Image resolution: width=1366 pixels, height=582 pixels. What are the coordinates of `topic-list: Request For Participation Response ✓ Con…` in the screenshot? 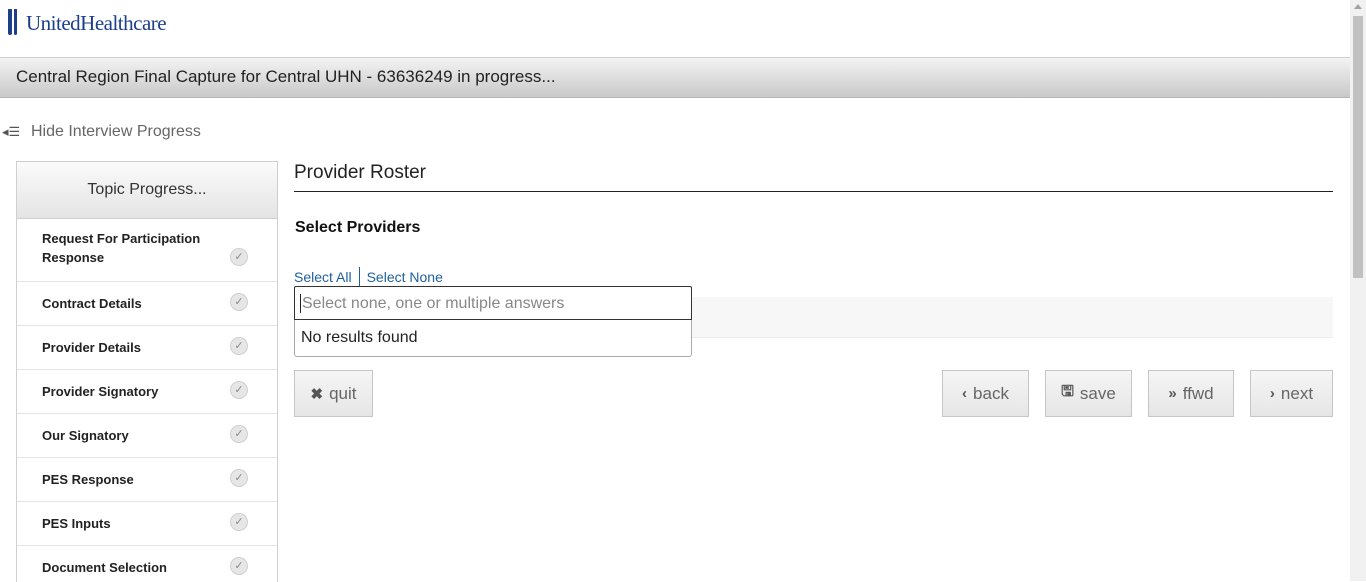 It's located at (147, 400).